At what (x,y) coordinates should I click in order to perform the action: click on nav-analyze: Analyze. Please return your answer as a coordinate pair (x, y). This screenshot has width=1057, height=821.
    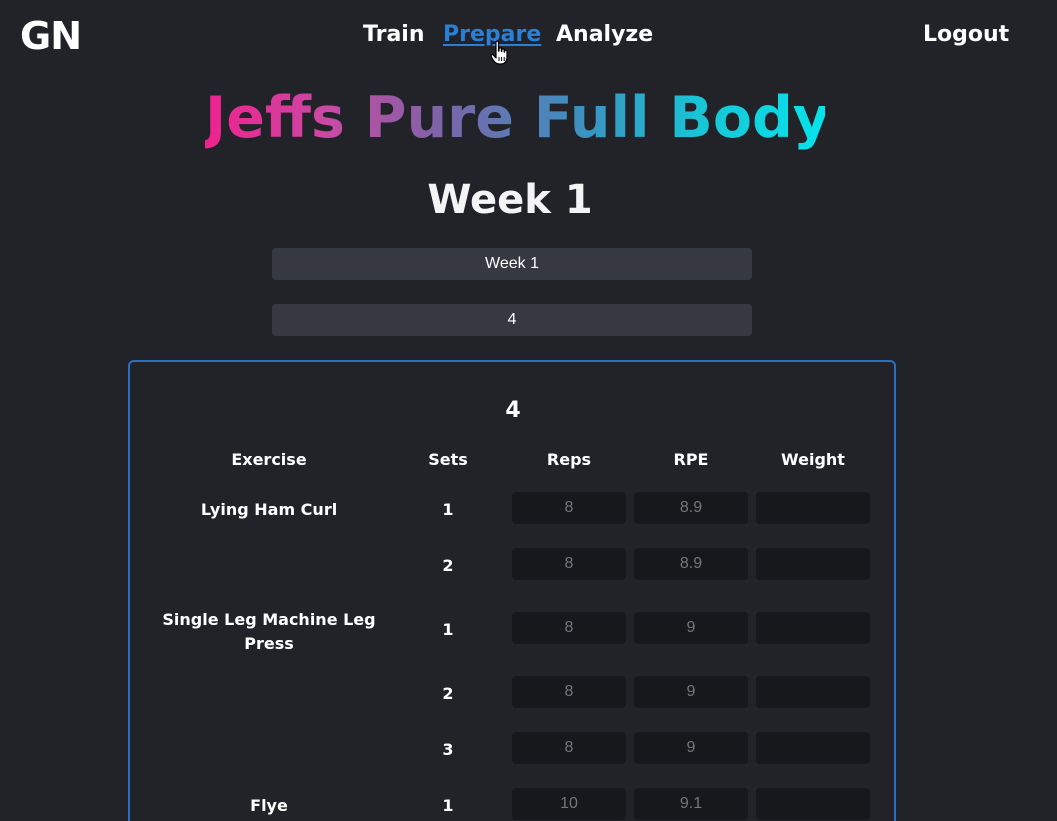
    Looking at the image, I should click on (604, 35).